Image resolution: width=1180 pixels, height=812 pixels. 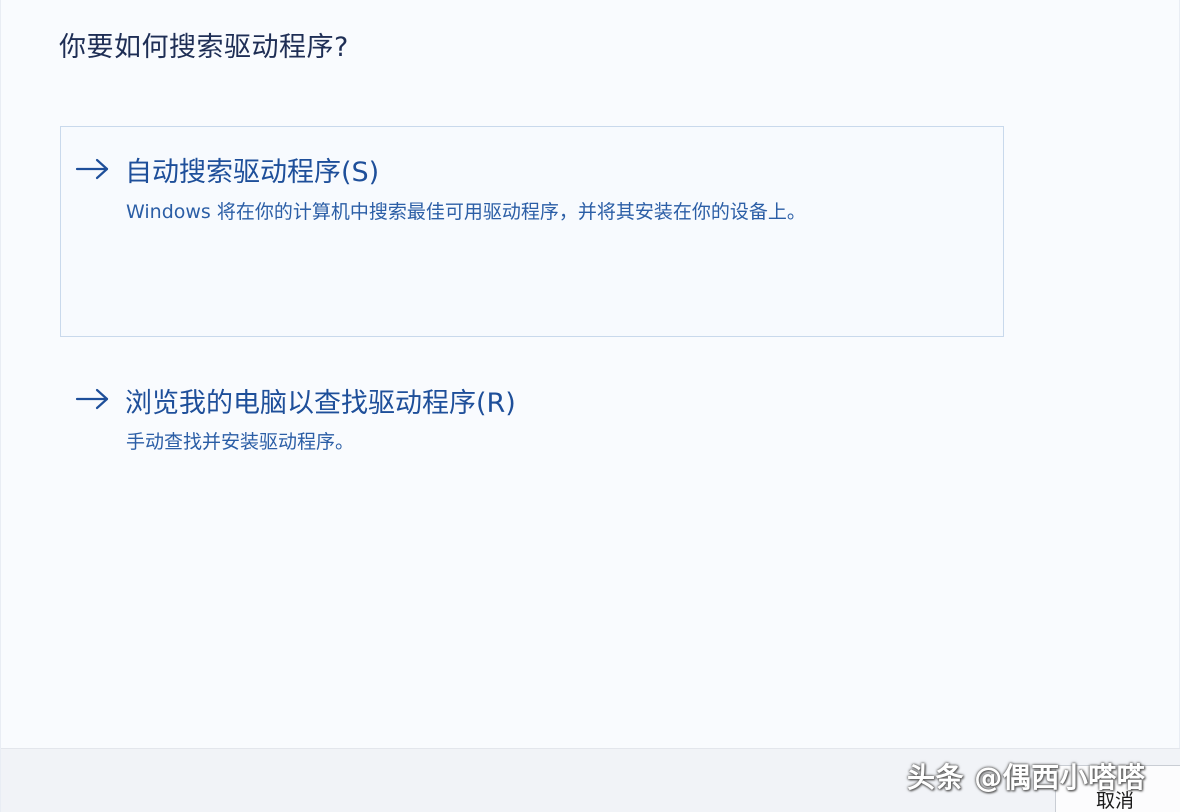 I want to click on option-heading: 浏览我的电脑以查找驱动程序(R), so click(x=320, y=403).